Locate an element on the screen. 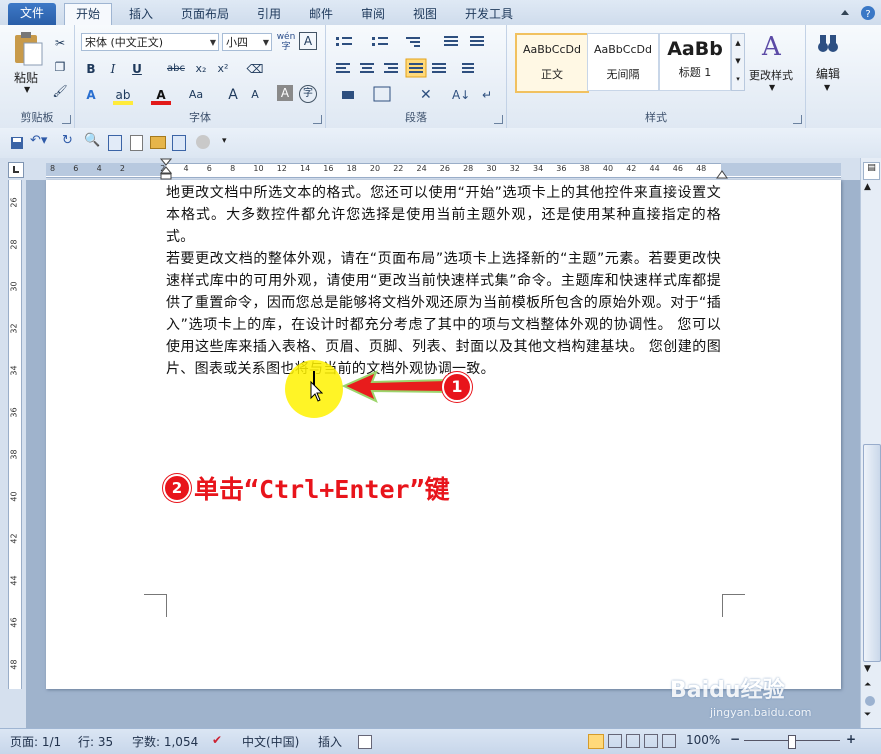 The height and width of the screenshot is (754, 881). paragraph-buttons-icon: ✕ A↓ ↵ is located at coordinates (414, 73).